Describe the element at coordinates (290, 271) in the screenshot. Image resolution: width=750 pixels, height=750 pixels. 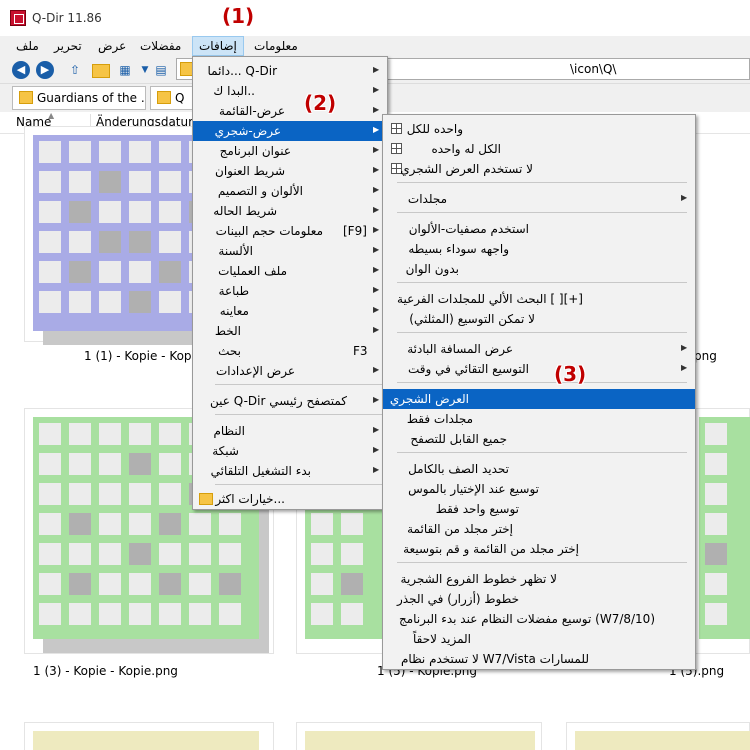
I see `menu-item-file-operations: ملف العمليات ▶` at that location.